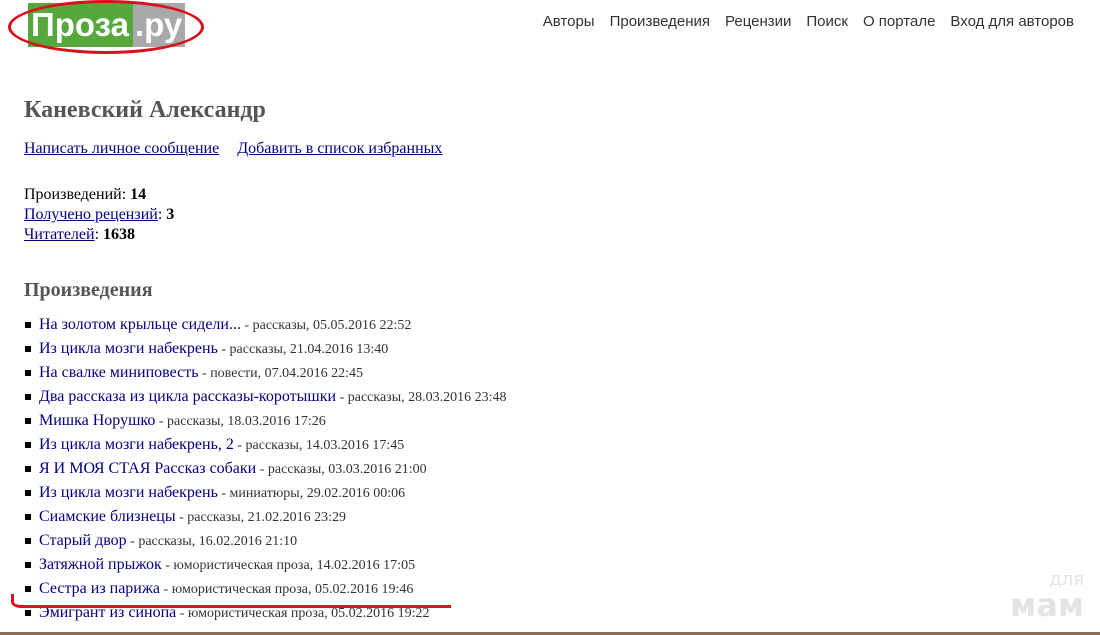 This screenshot has height=635, width=1100. What do you see at coordinates (261, 517) in the screenshot?
I see `work-meta: - рассказы, 21.02.2016 23:29` at bounding box center [261, 517].